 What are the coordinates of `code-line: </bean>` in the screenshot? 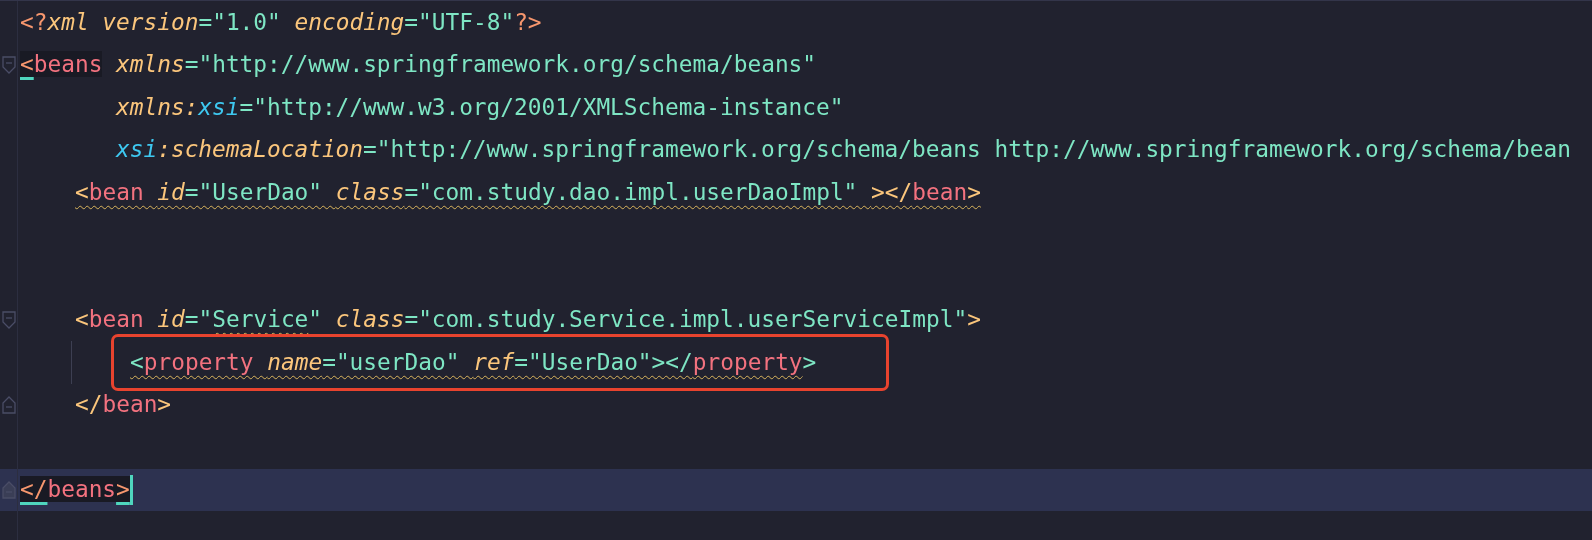 It's located at (123, 405).